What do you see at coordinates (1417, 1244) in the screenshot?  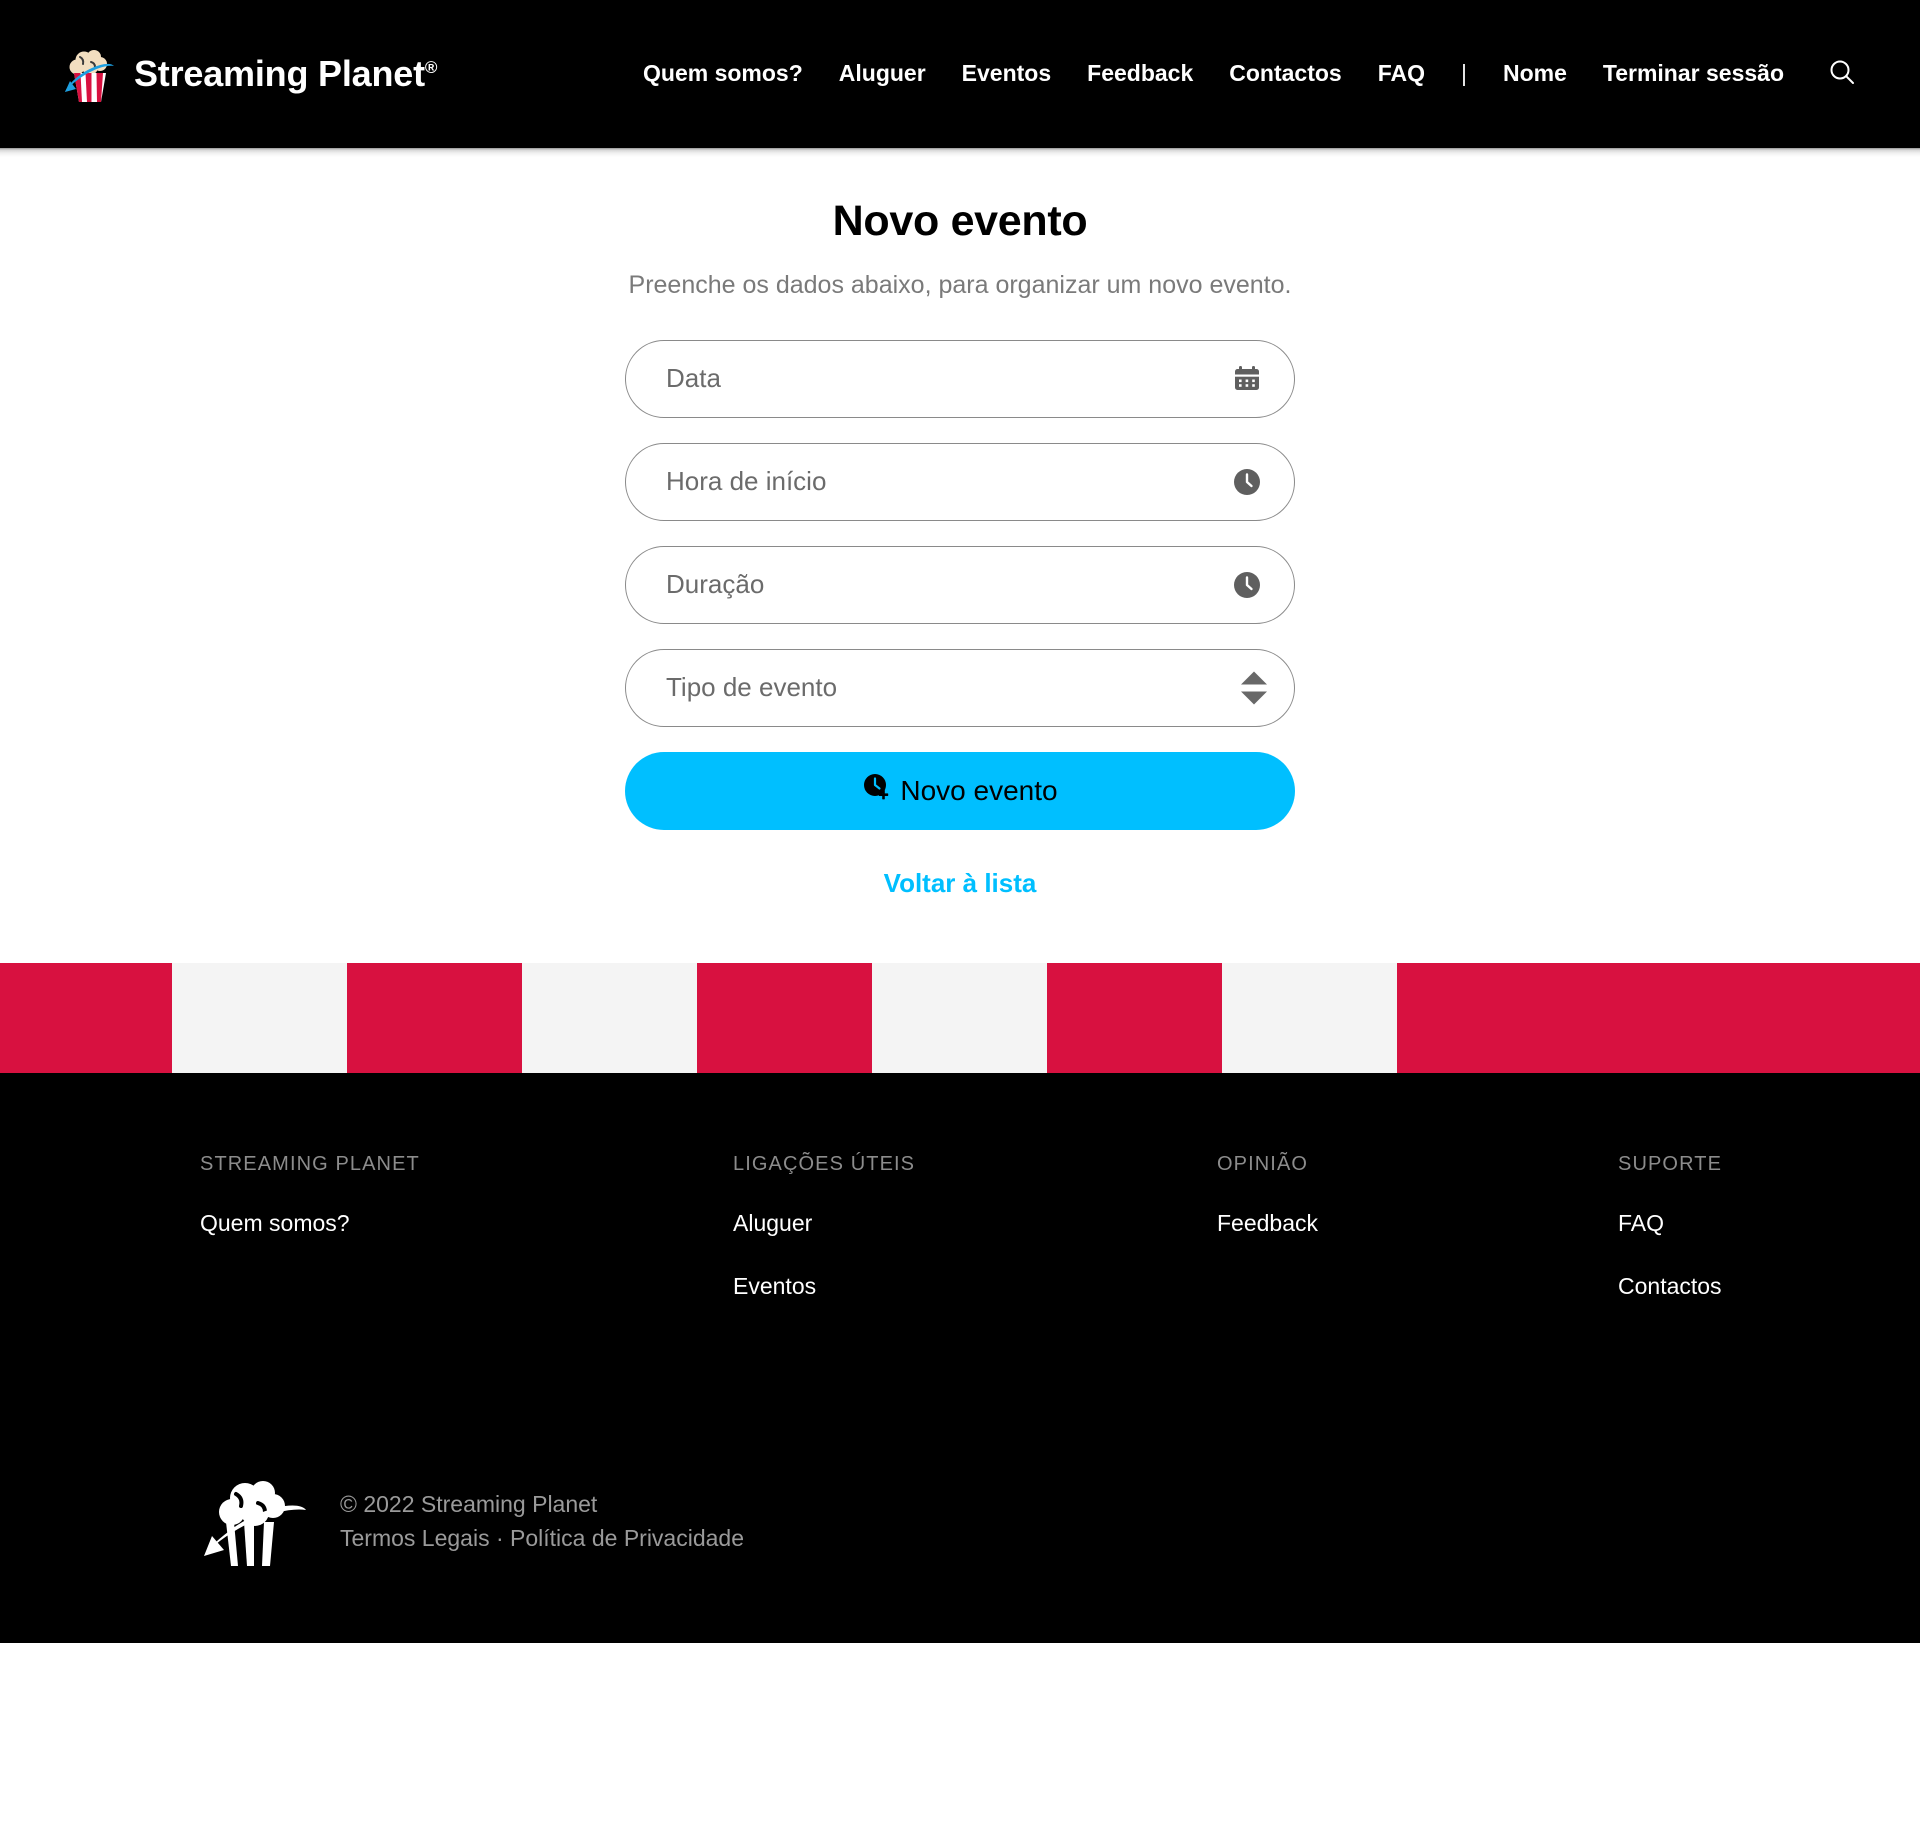 I see `footer-col-opiniao: OPINIÃO Feedback` at bounding box center [1417, 1244].